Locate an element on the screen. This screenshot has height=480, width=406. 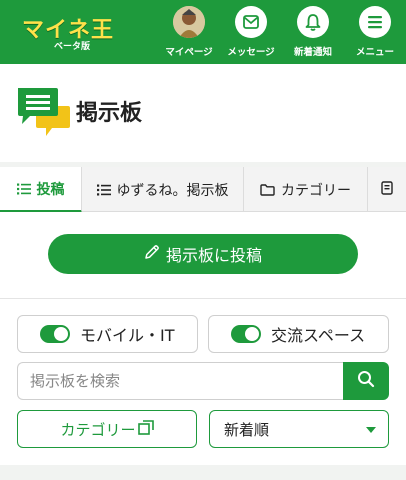
tab-posts-label: 投稿 is located at coordinates (50, 189).